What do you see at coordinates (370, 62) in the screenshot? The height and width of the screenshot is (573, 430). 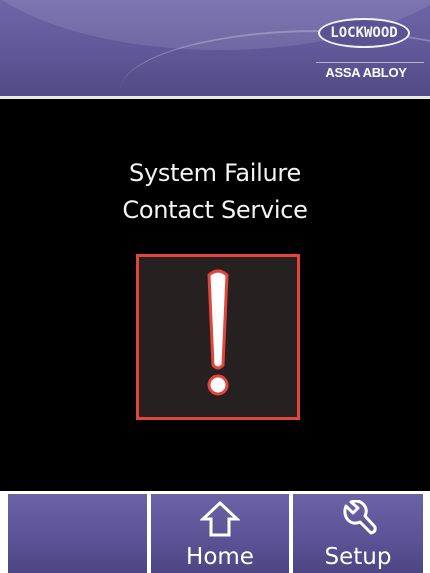 I see `logo-divider` at bounding box center [370, 62].